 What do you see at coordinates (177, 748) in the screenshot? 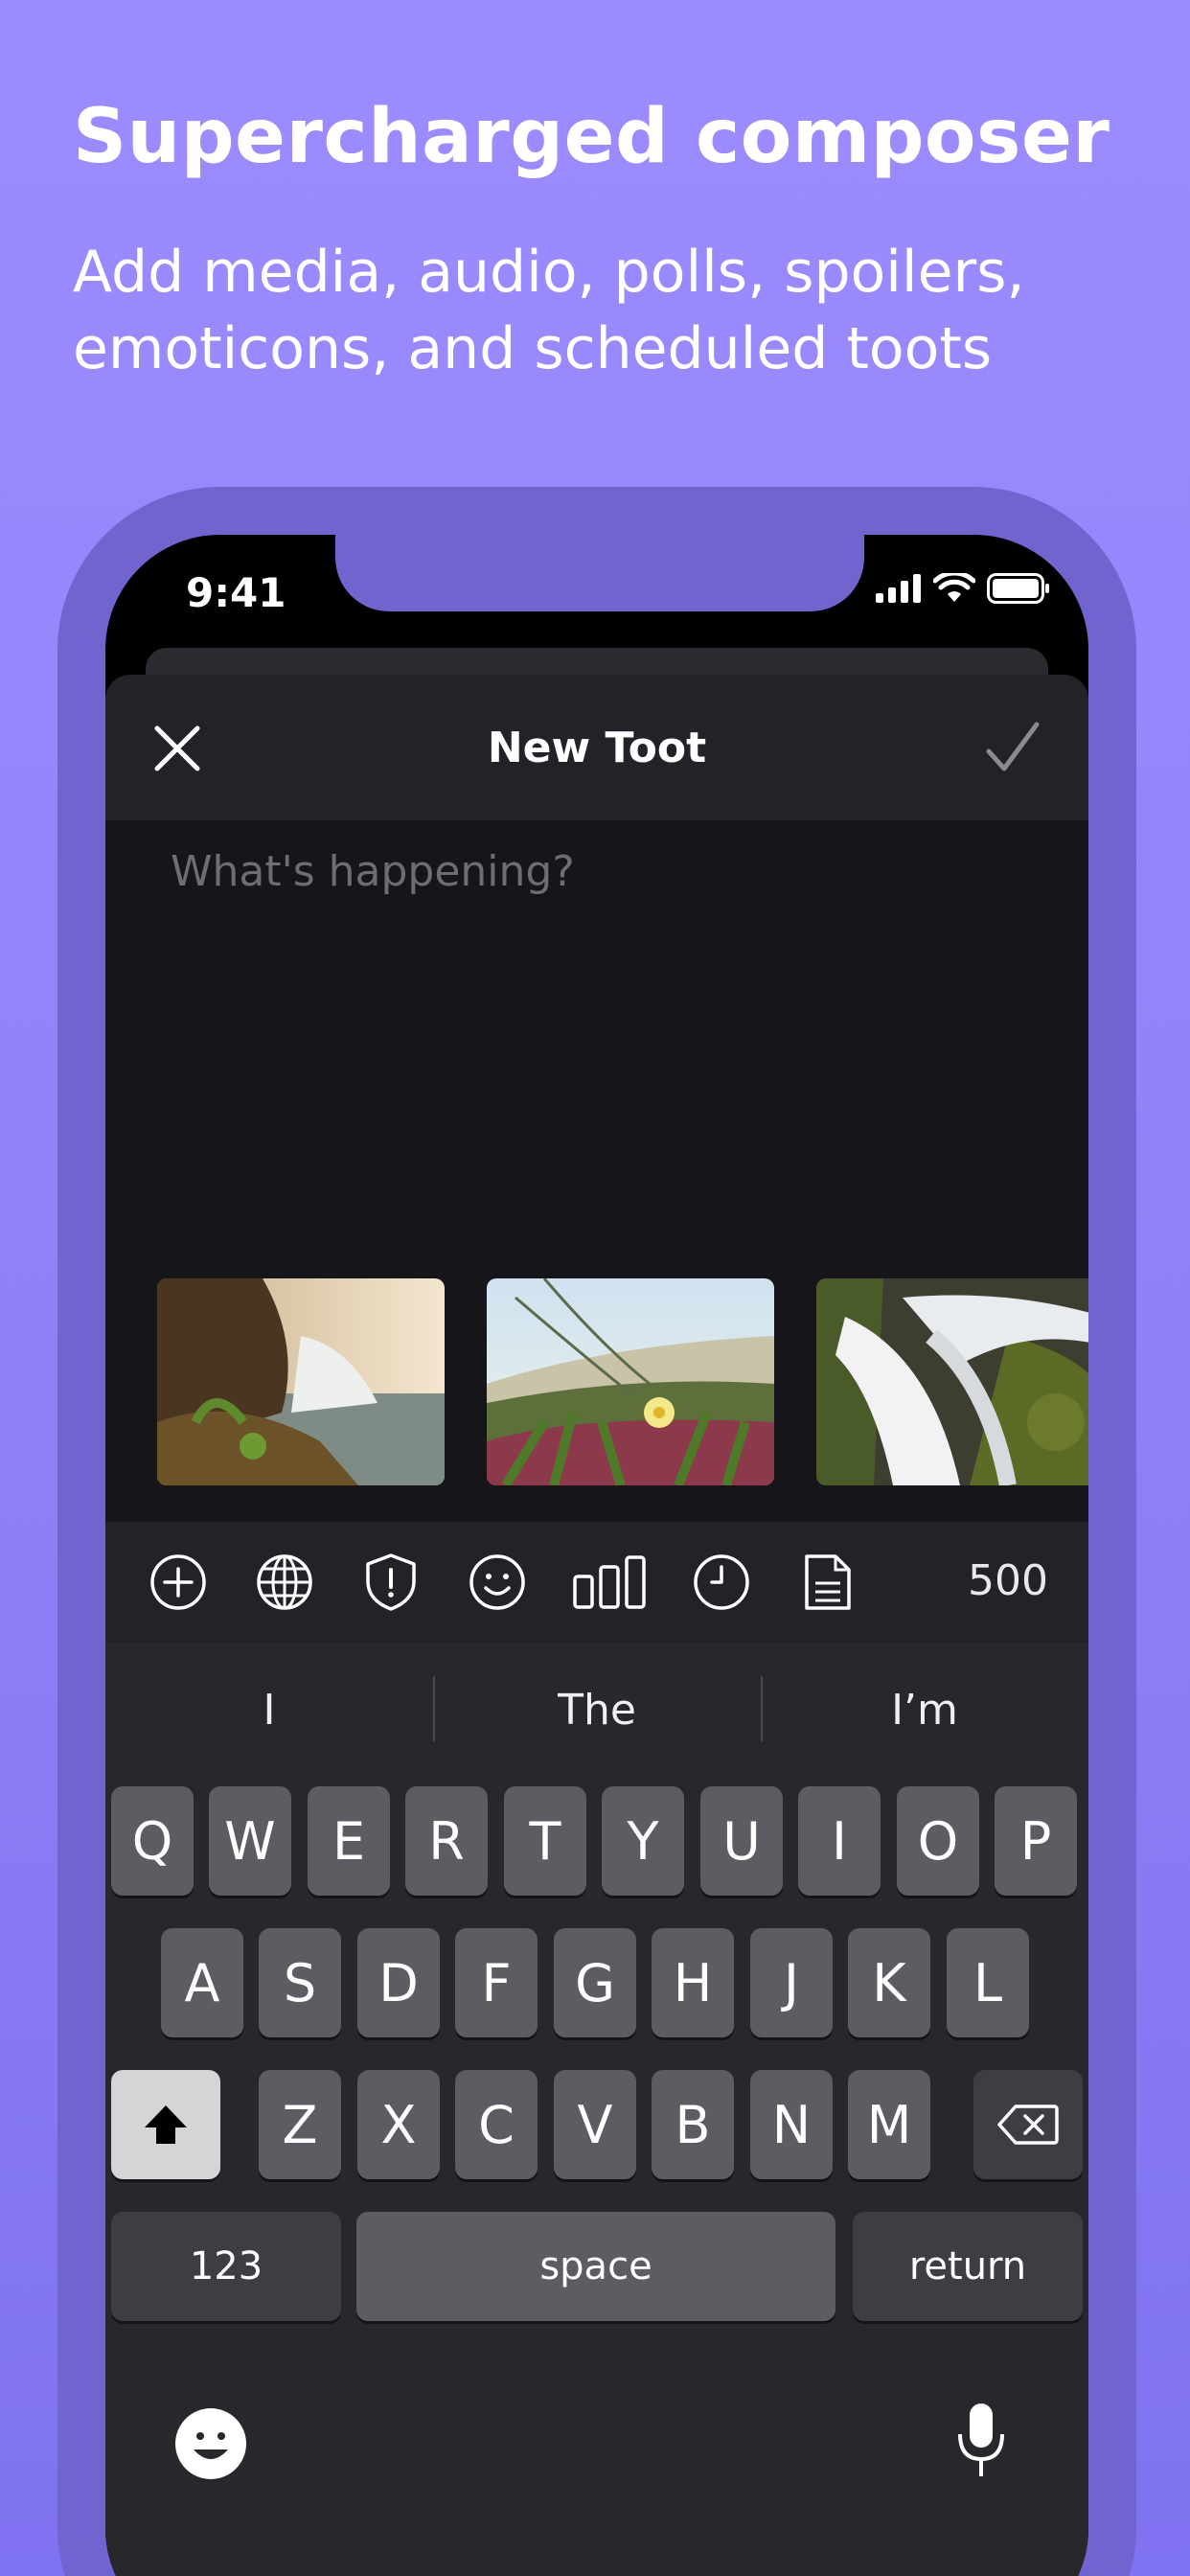
I see `close-icon` at bounding box center [177, 748].